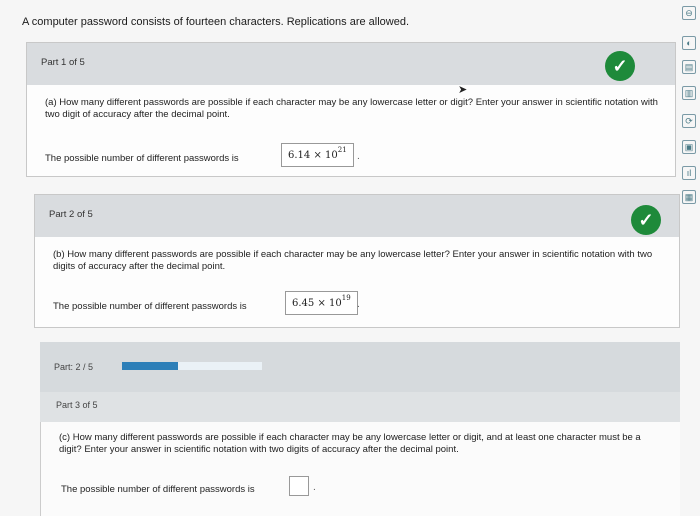  I want to click on part-2-answer-field: 6.45 × 10 19, so click(321, 303).